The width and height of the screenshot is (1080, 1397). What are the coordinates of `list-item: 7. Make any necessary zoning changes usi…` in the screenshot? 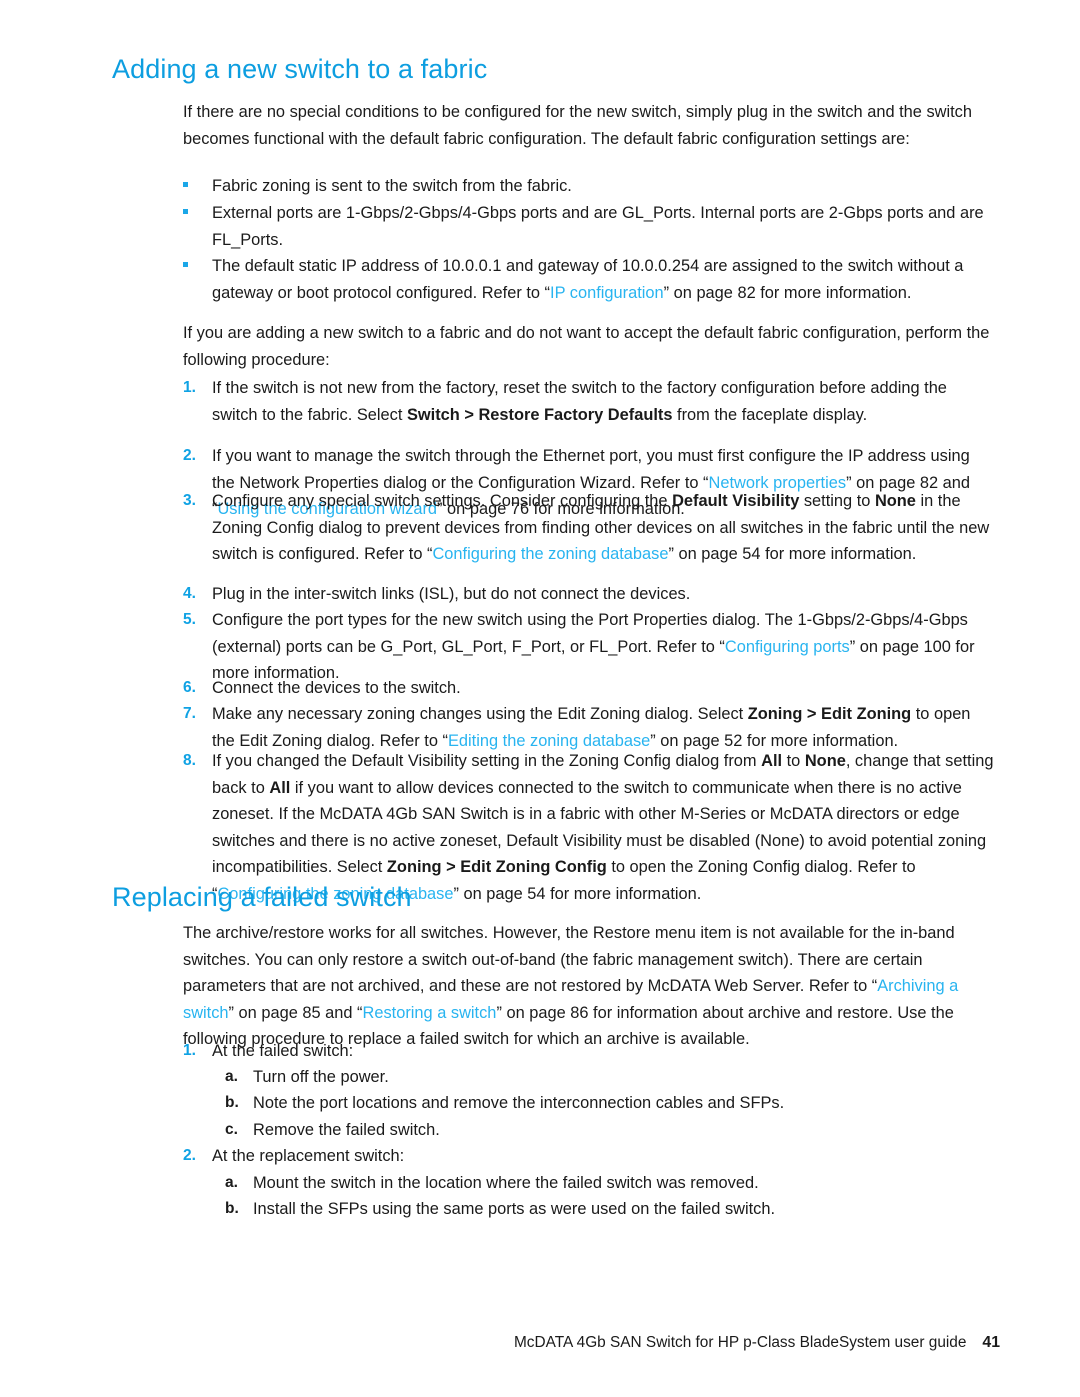 It's located at (589, 727).